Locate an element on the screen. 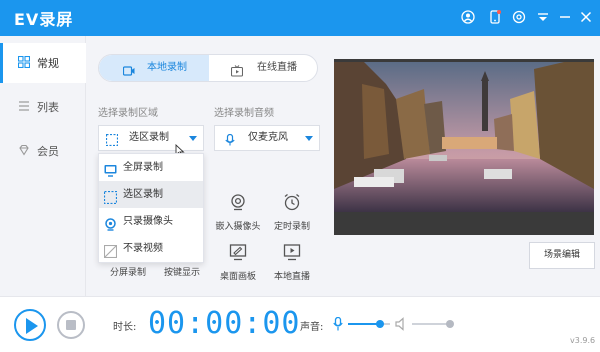 The height and width of the screenshot is (352, 600). tv-icon is located at coordinates (237, 69).